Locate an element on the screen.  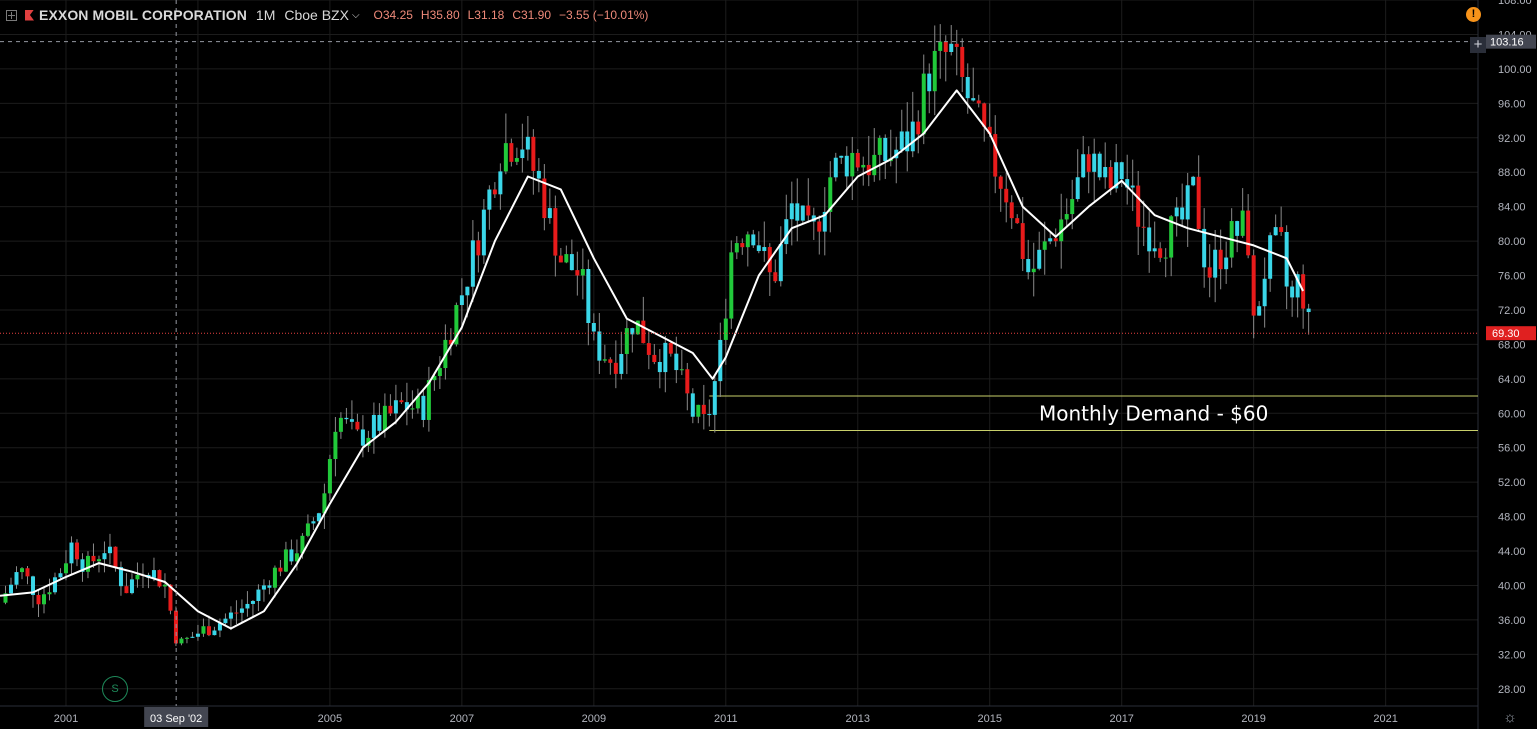
open-value: O34.25 is located at coordinates (393, 15).